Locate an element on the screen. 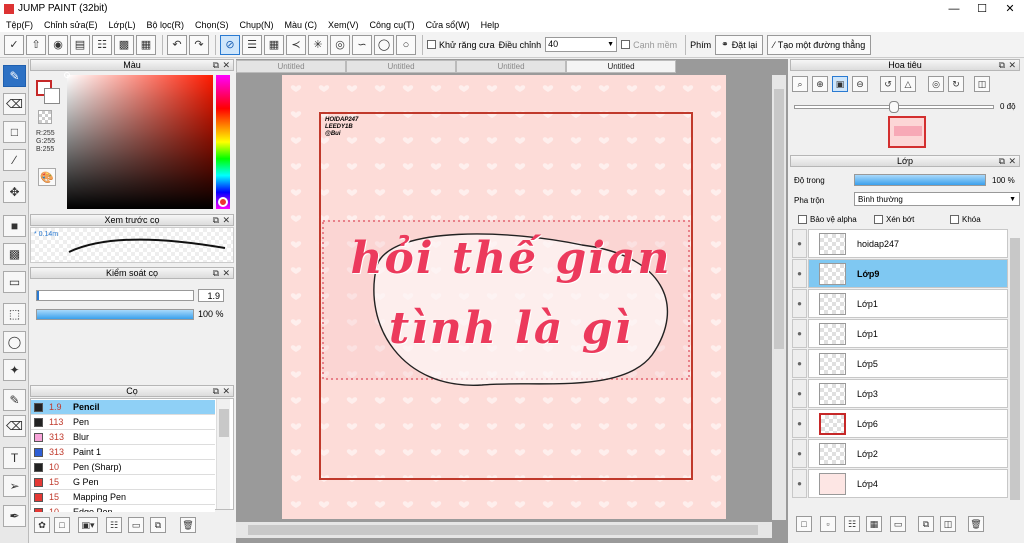  select-rect-icon: ⬚ is located at coordinates (14, 314).